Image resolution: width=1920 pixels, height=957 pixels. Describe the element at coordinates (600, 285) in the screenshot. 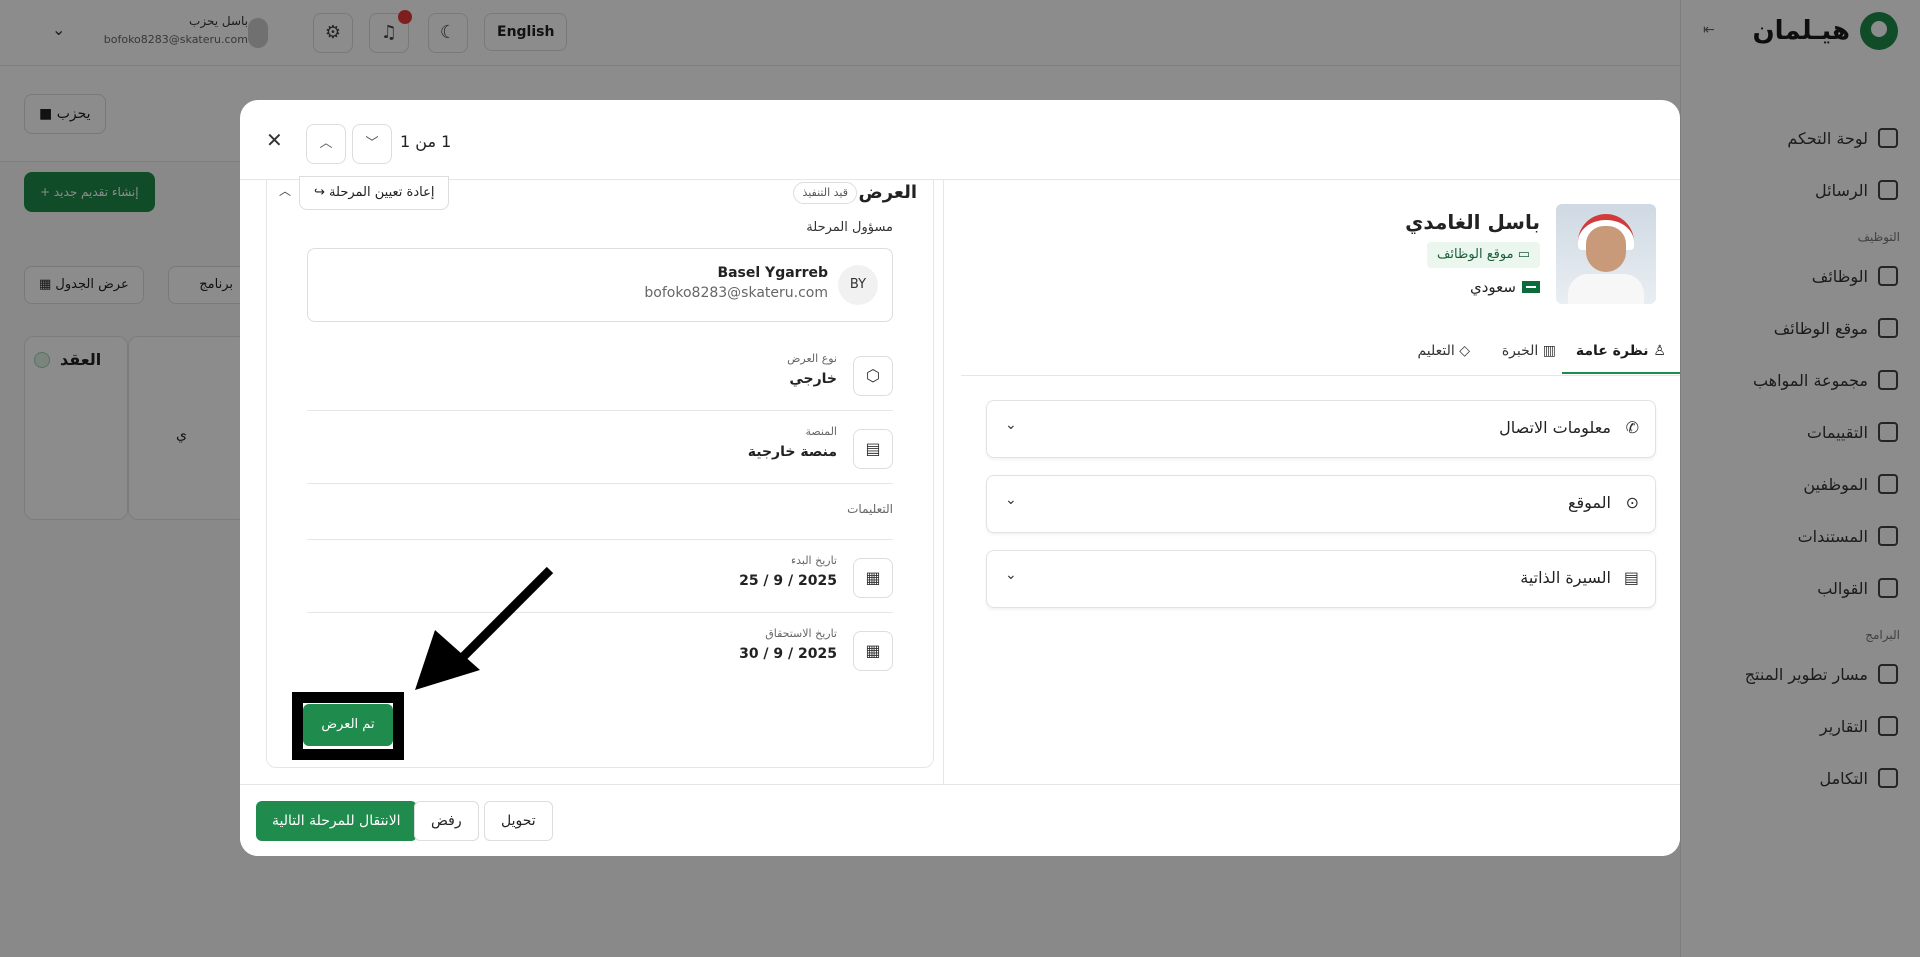

I see `owner-card: BY Basel Ygarreb bofoko8283@skateru.com` at that location.